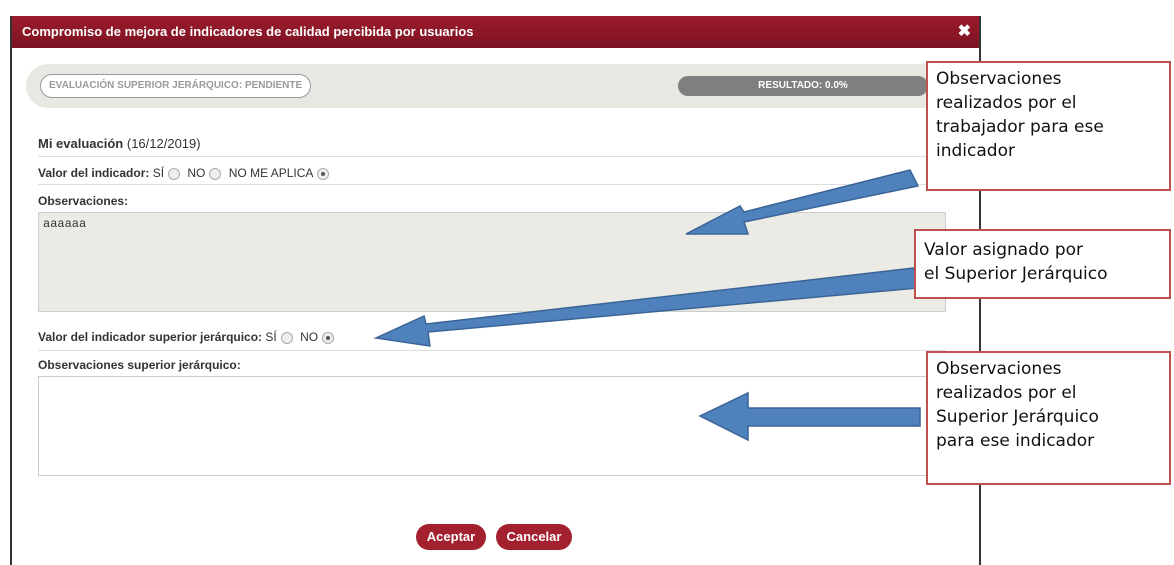 The height and width of the screenshot is (565, 1174). Describe the element at coordinates (975, 151) in the screenshot. I see `callout-line: indicador` at that location.